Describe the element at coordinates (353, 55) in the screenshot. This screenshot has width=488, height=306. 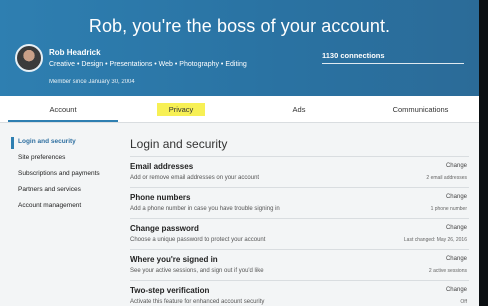
I see `connections-count: 1130 connections` at that location.